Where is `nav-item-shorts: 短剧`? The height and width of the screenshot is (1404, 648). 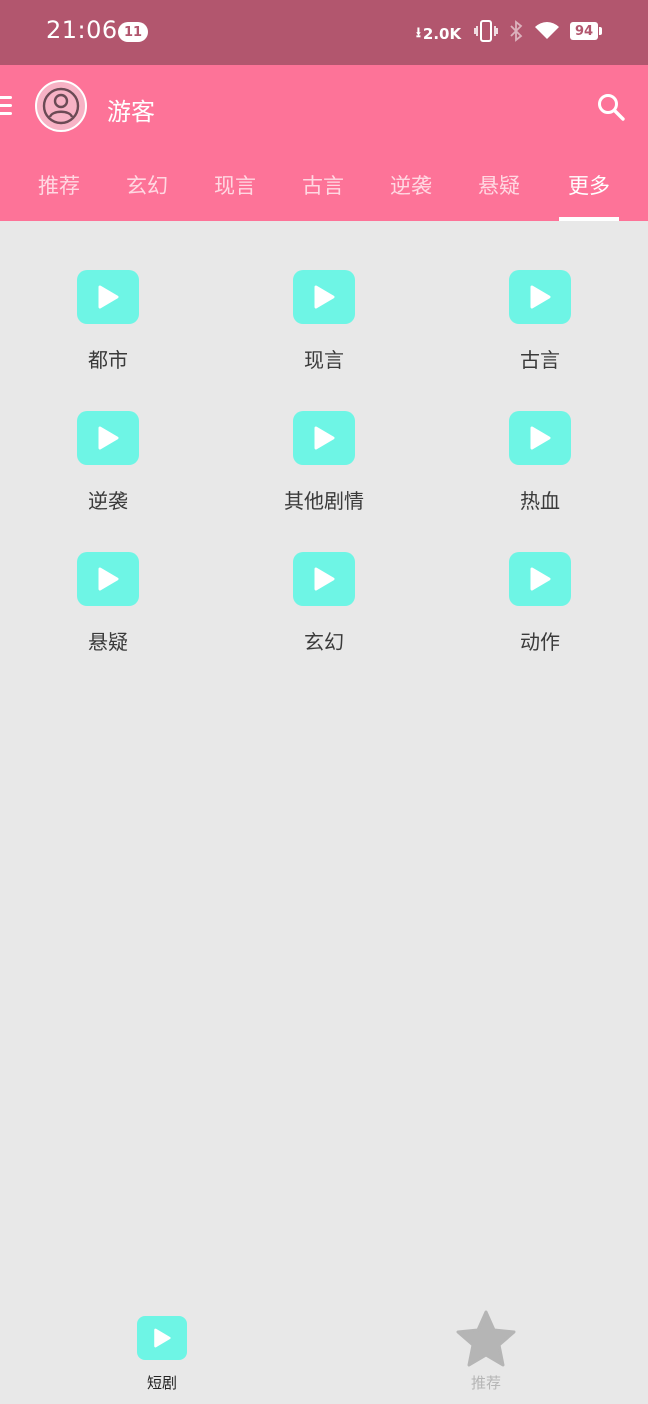 nav-item-shorts: 短剧 is located at coordinates (162, 1354).